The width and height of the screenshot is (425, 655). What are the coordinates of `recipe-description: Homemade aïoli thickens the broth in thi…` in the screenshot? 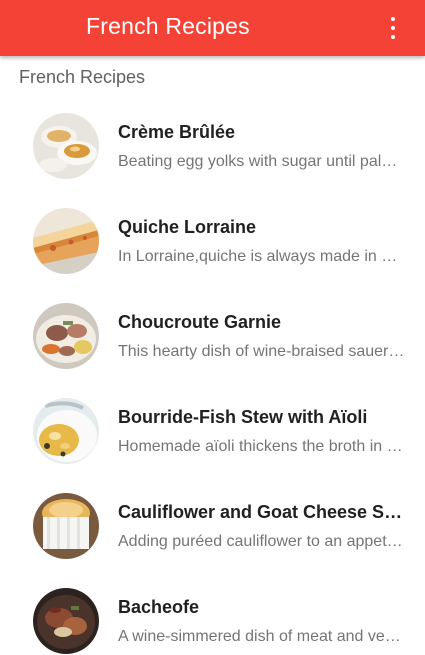 It's located at (262, 446).